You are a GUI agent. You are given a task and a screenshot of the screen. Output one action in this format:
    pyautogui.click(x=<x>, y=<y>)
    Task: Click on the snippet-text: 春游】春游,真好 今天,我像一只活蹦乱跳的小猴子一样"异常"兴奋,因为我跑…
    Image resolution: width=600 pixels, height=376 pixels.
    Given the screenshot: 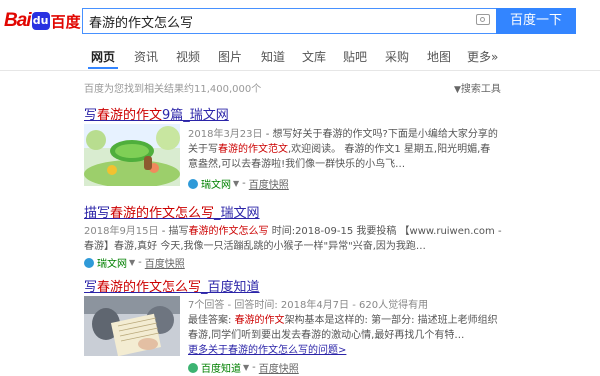 What is the action you would take?
    pyautogui.click(x=255, y=246)
    